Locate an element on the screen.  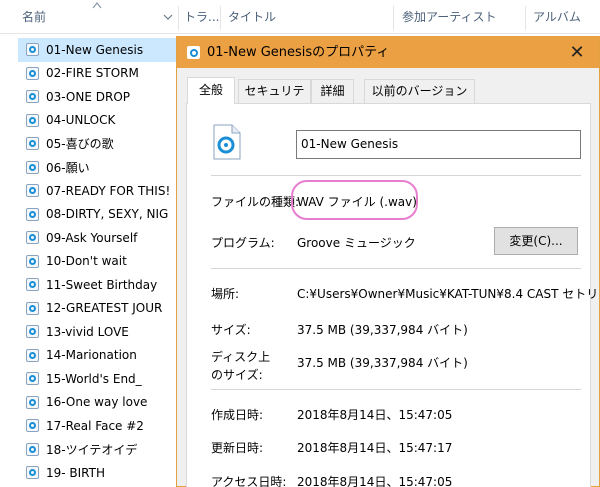
file-name-label: 02-FIRE STORM is located at coordinates (92, 73).